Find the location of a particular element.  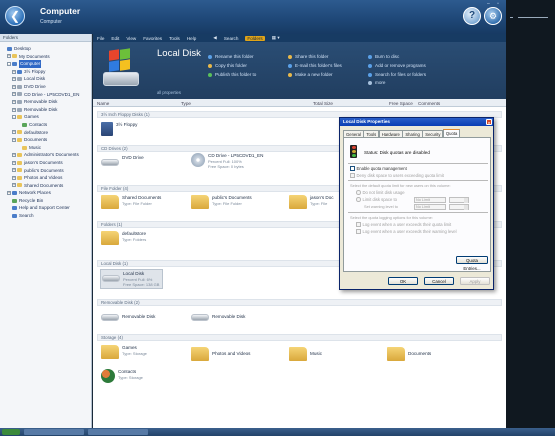

tree-node: + Local Disk is located at coordinates (45, 79).